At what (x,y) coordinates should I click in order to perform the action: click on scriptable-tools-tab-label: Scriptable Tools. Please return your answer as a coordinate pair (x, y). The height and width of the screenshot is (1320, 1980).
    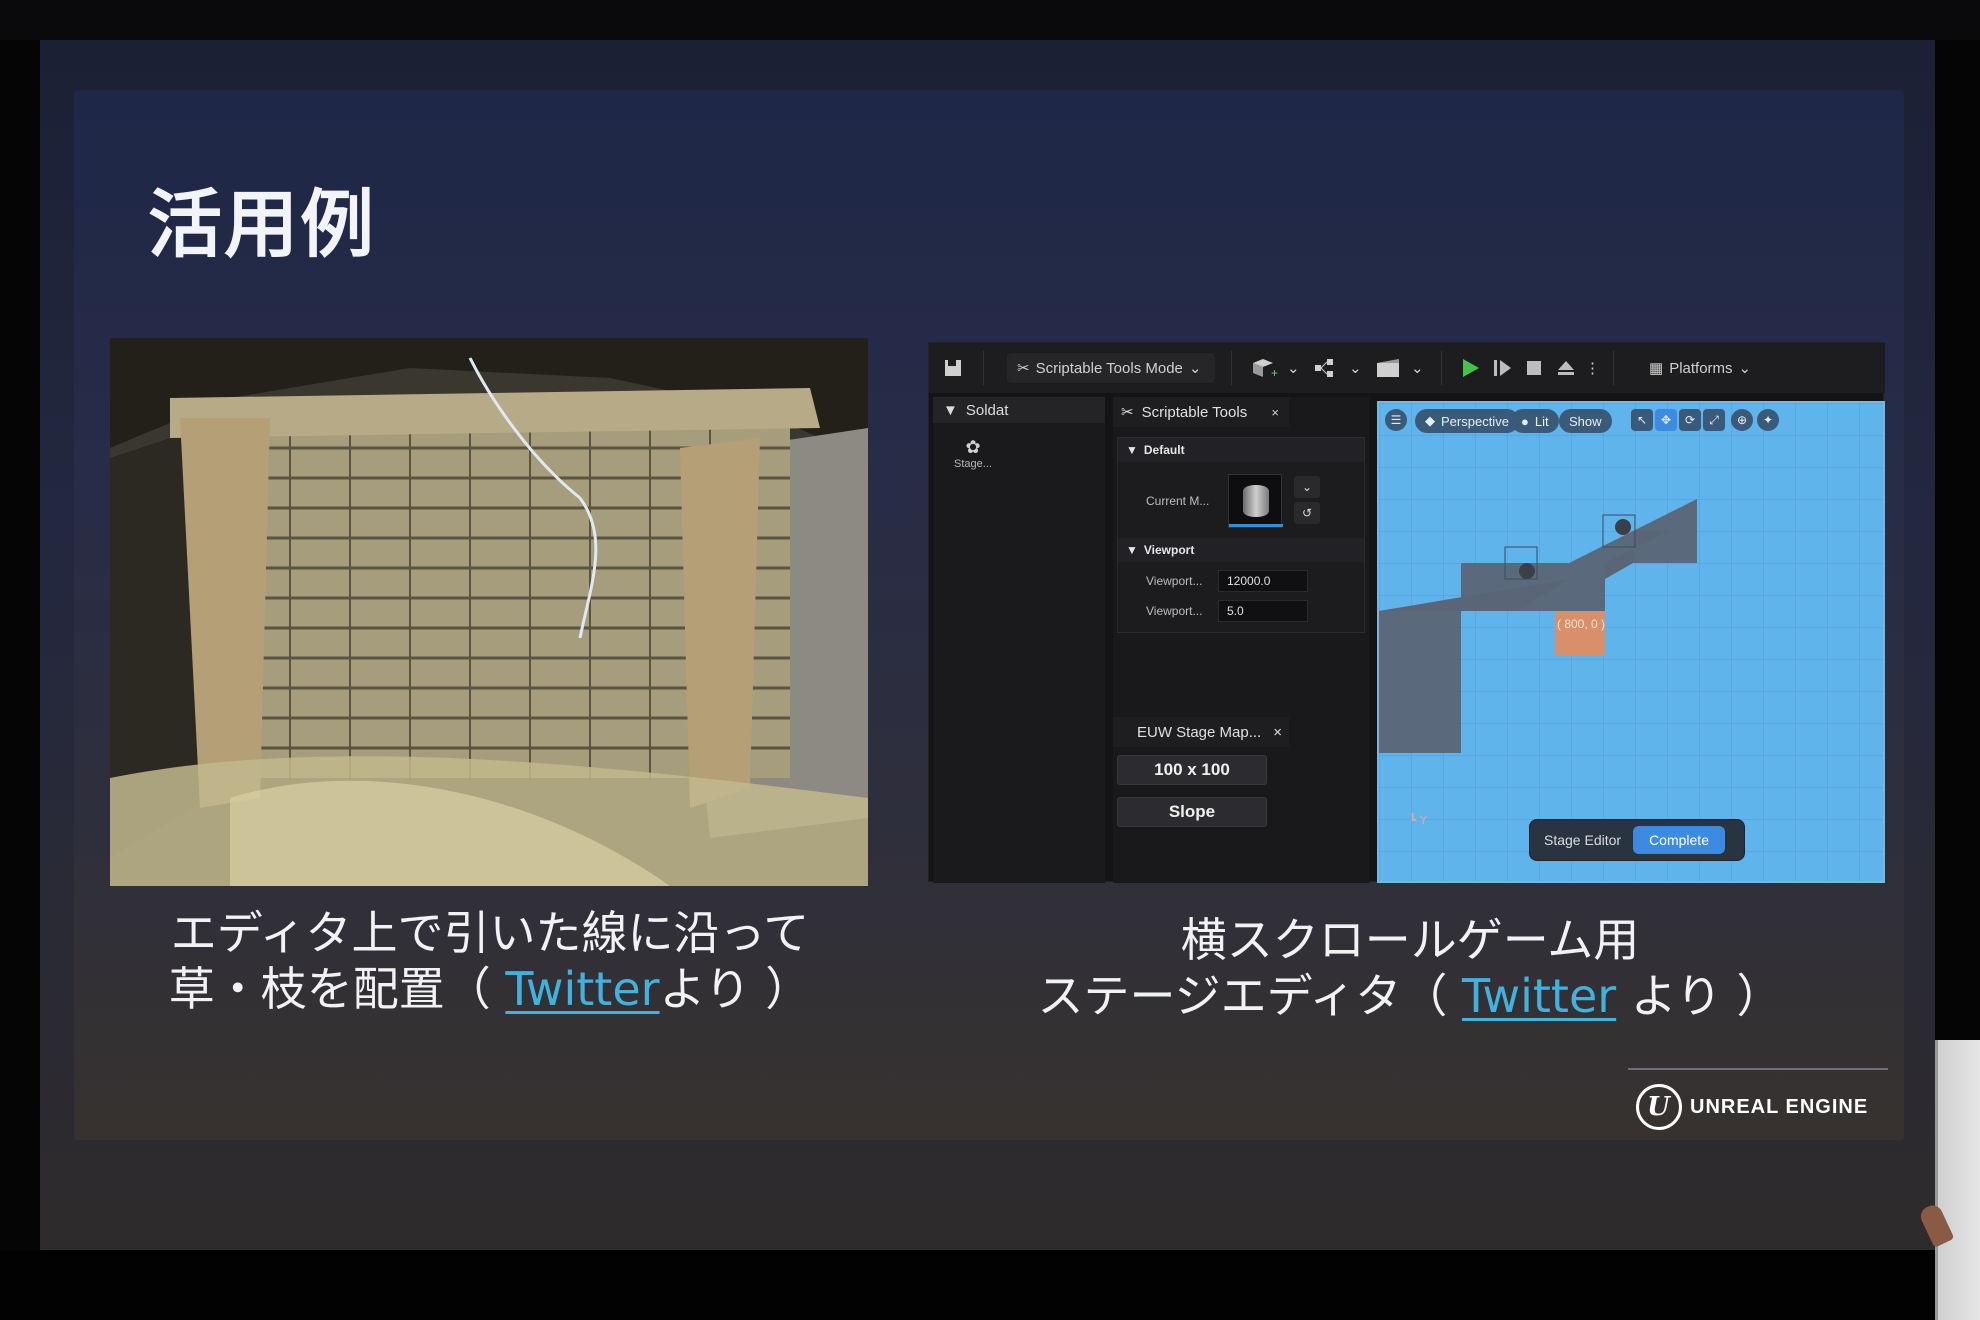
    Looking at the image, I should click on (1194, 412).